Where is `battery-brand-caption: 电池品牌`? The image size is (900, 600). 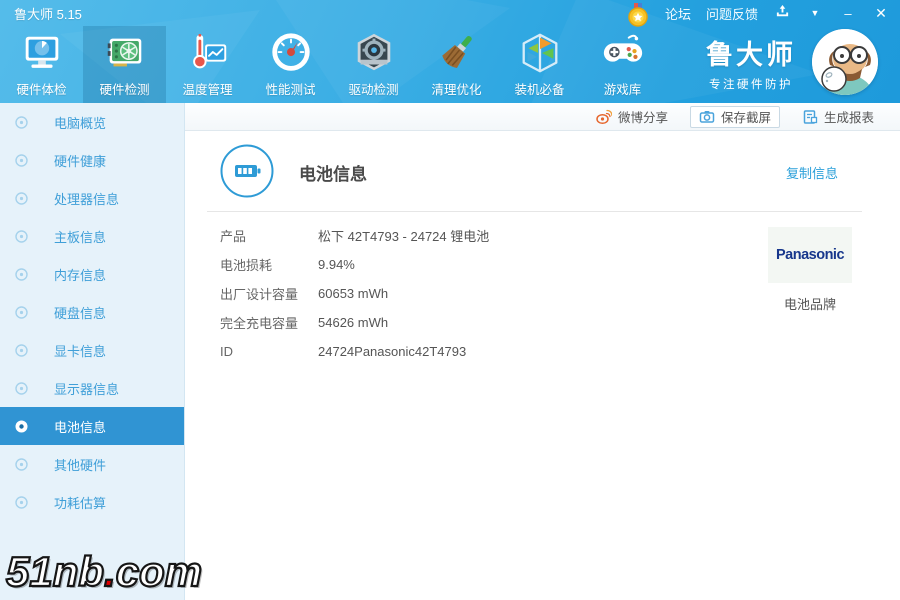 battery-brand-caption: 电池品牌 is located at coordinates (809, 304).